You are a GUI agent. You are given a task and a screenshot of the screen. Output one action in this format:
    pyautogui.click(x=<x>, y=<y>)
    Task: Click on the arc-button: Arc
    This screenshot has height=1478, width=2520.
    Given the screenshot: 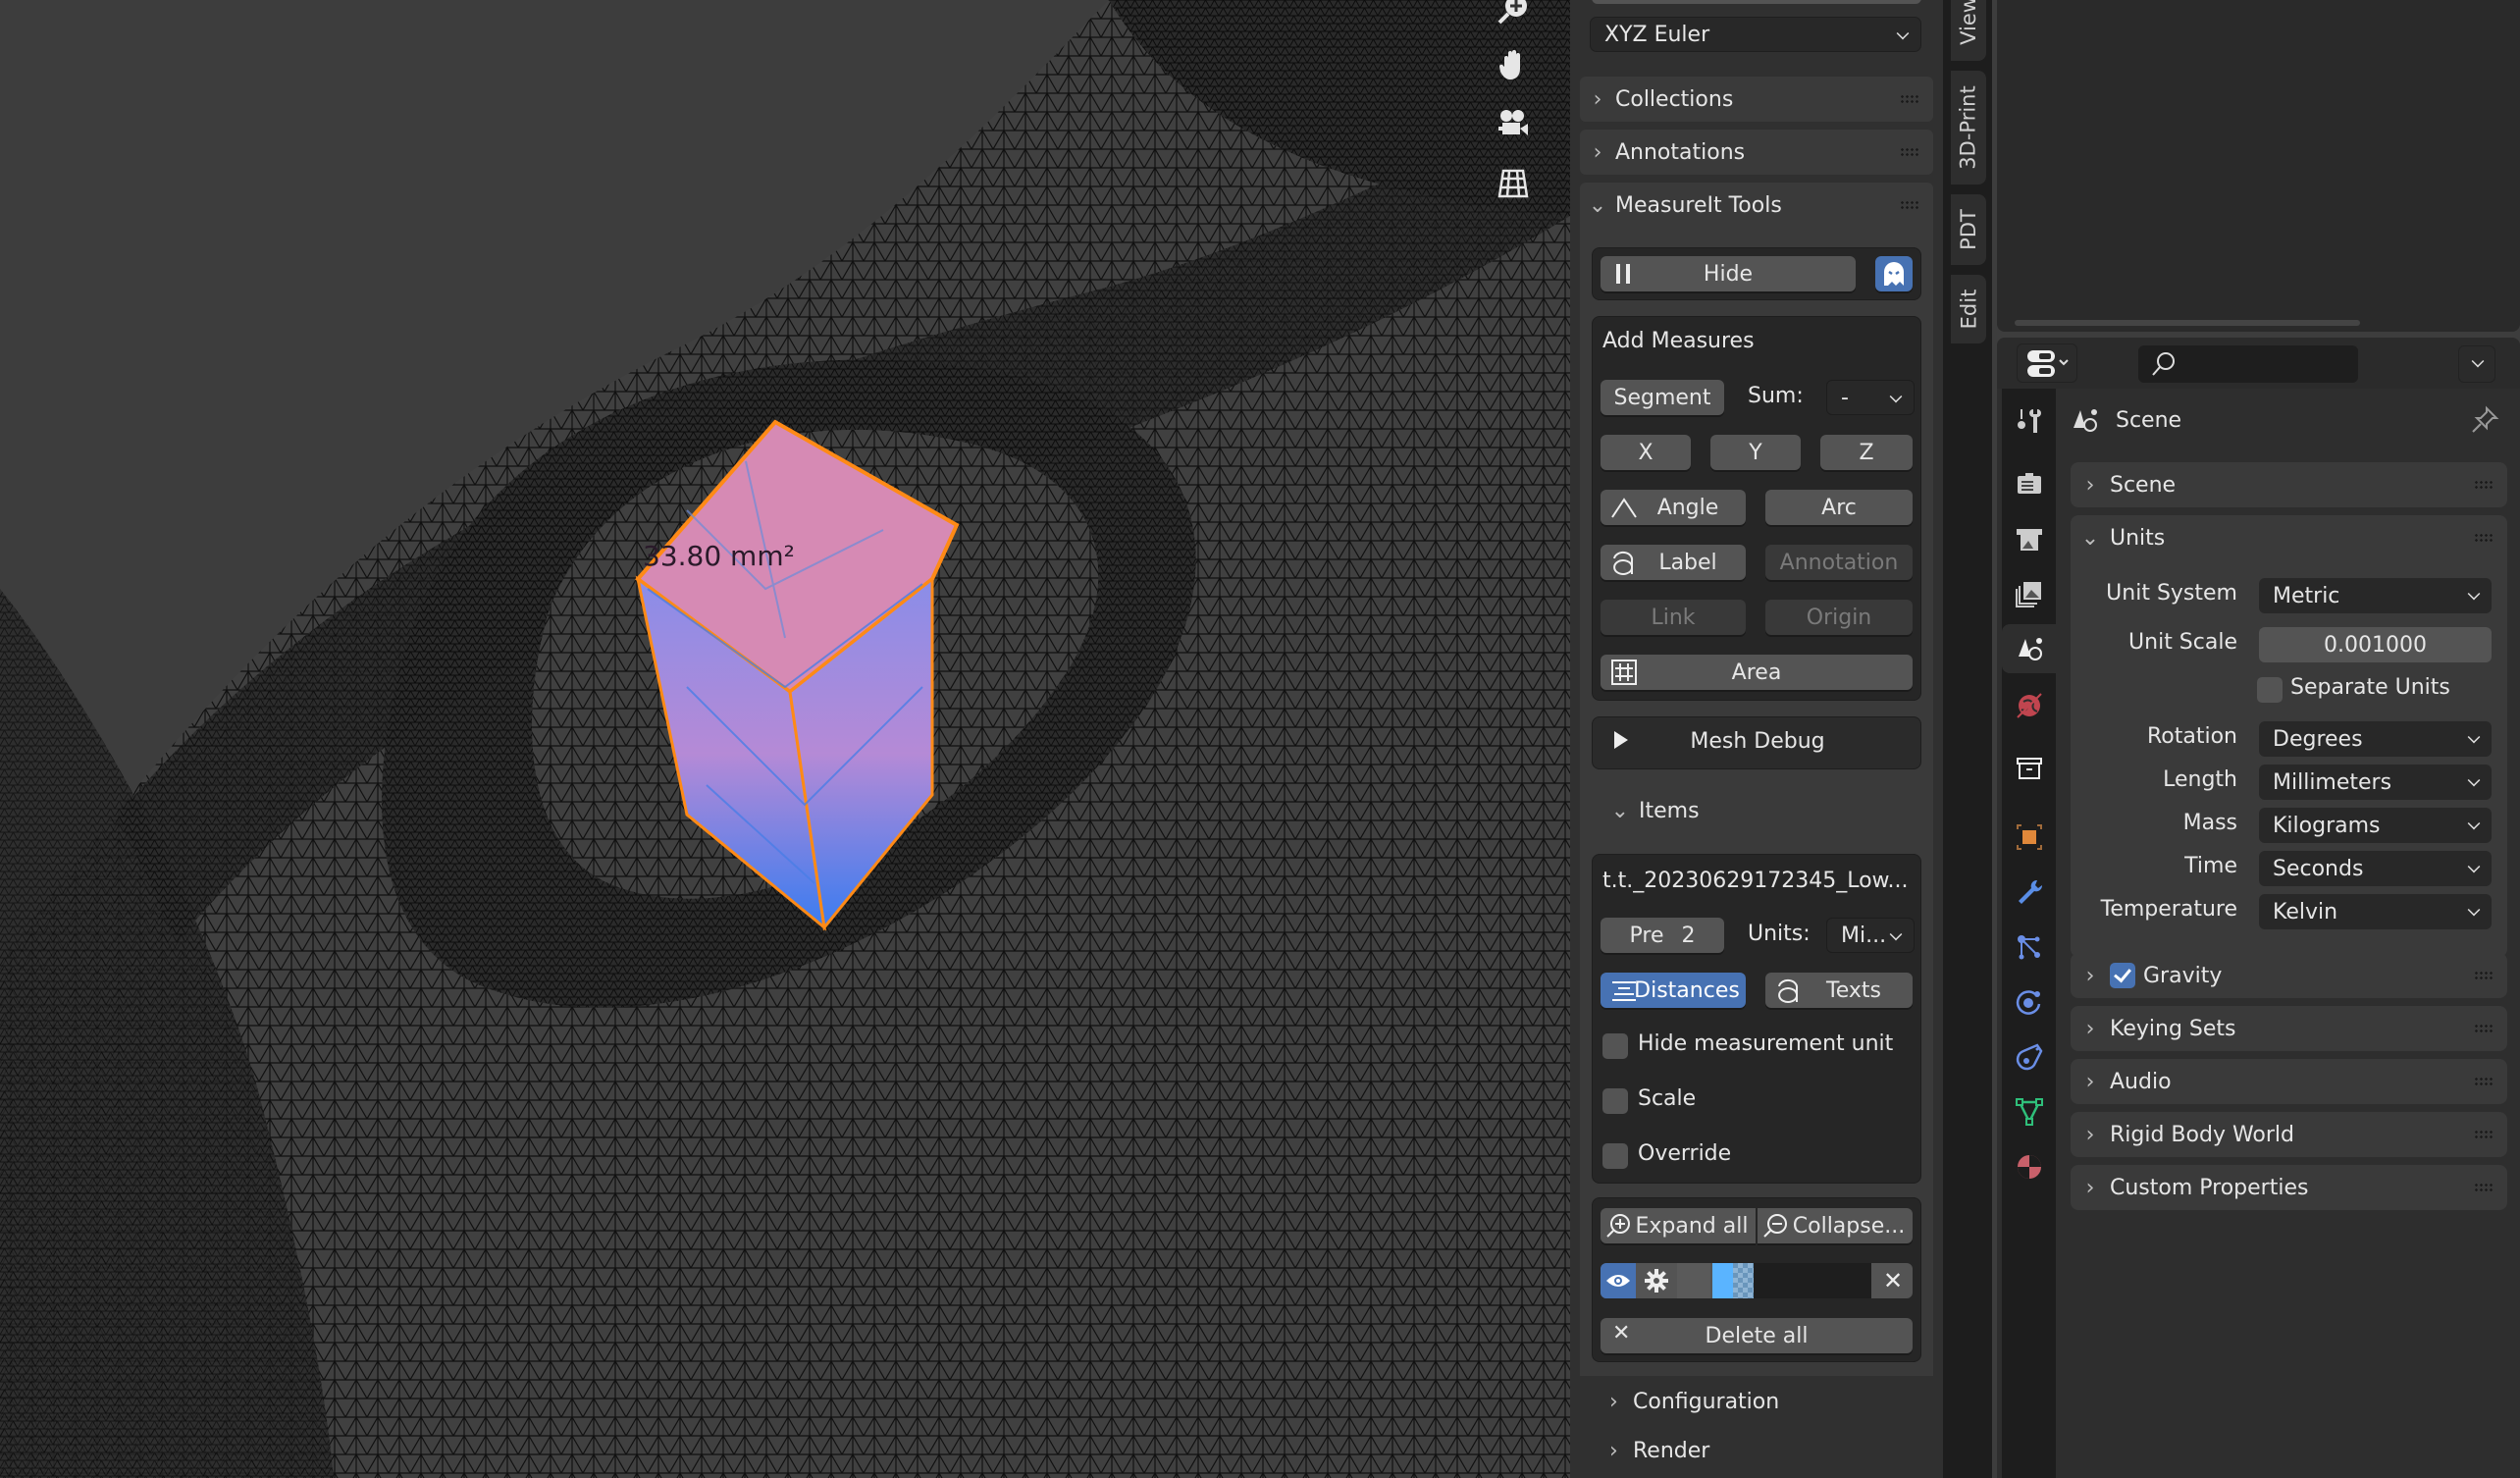 What is the action you would take?
    pyautogui.click(x=1839, y=508)
    